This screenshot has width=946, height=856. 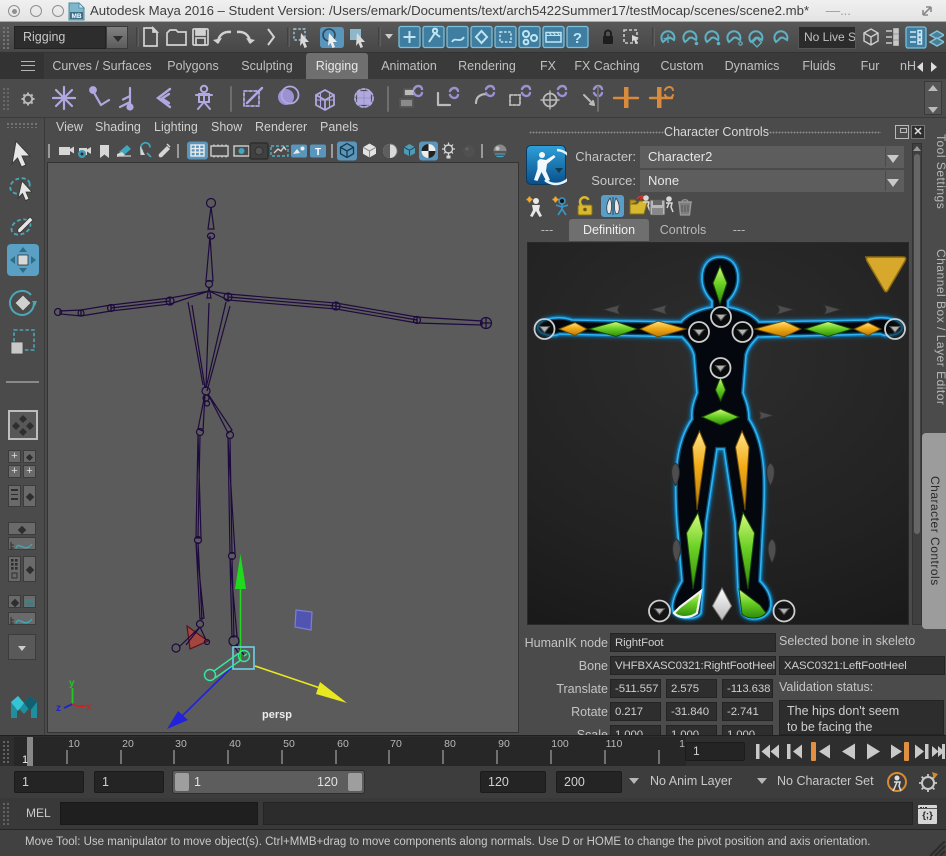 What do you see at coordinates (181, 744) in the screenshot?
I see `svg-text: 30` at bounding box center [181, 744].